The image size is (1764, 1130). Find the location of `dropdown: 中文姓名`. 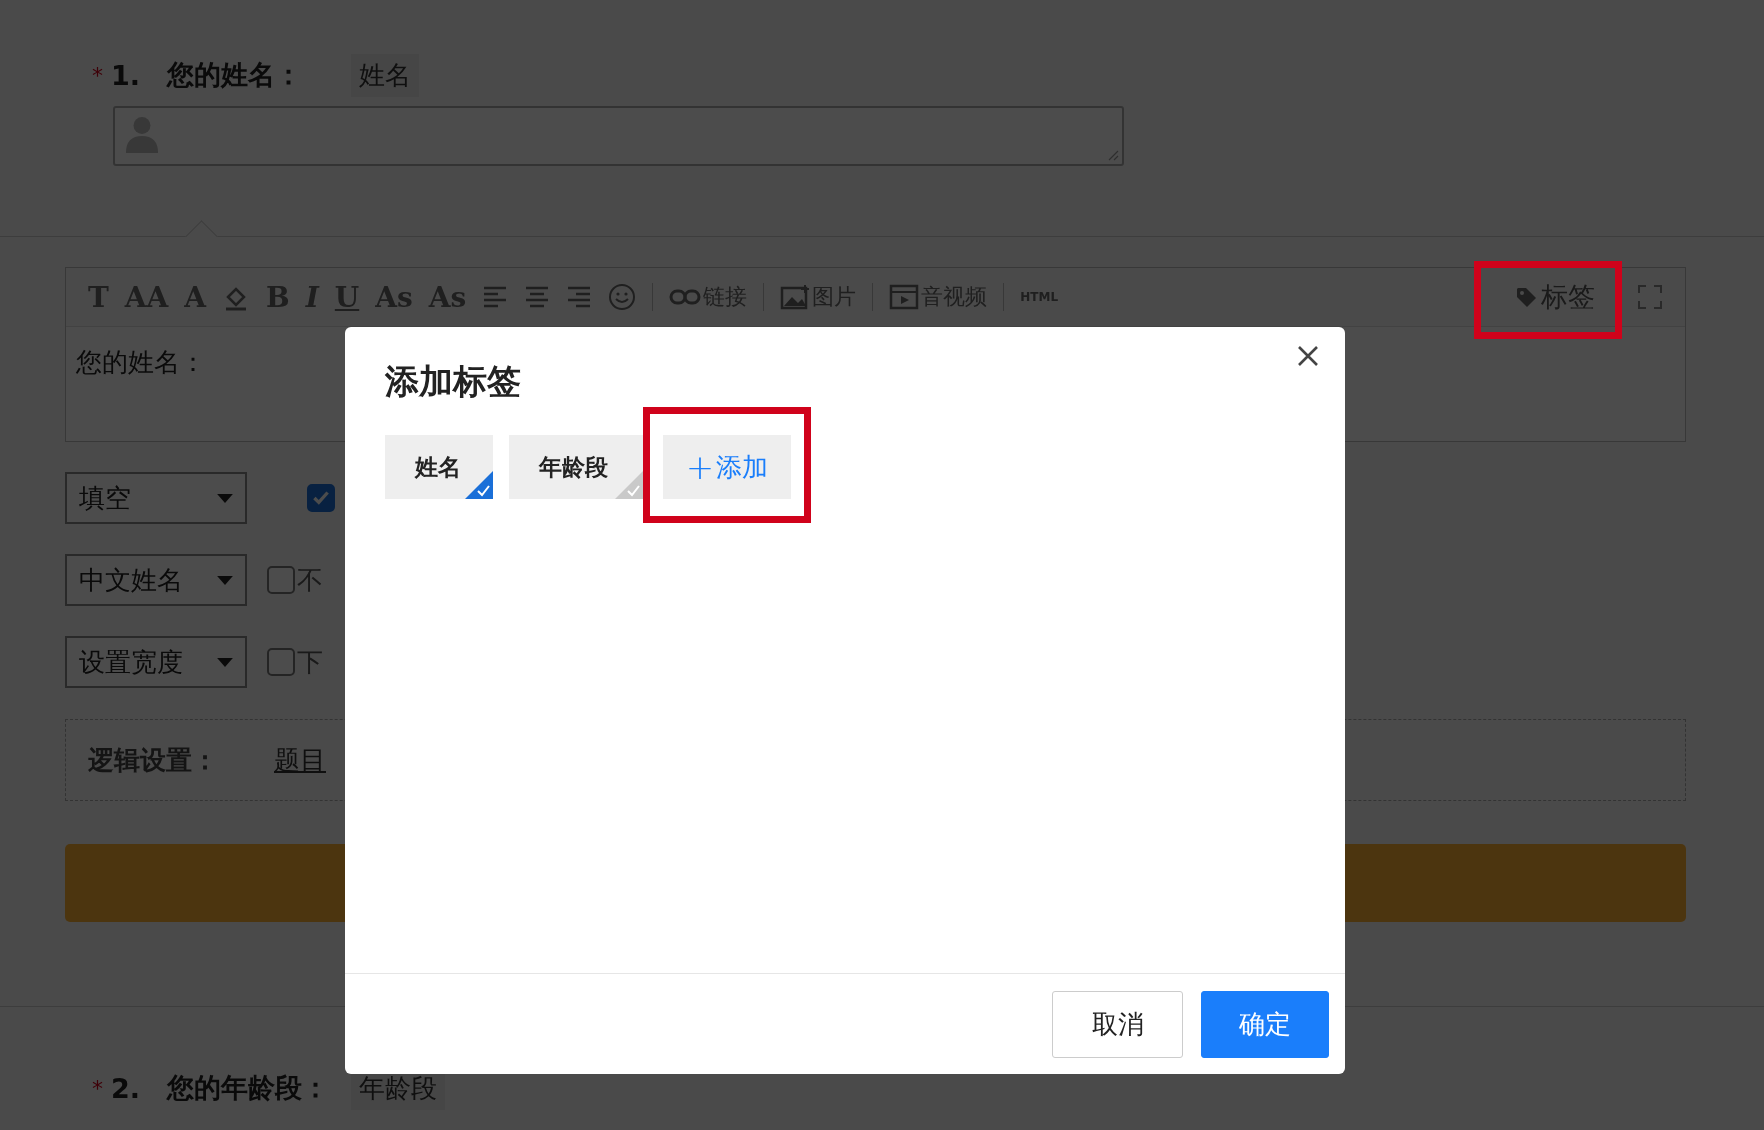

dropdown: 中文姓名 is located at coordinates (156, 580).